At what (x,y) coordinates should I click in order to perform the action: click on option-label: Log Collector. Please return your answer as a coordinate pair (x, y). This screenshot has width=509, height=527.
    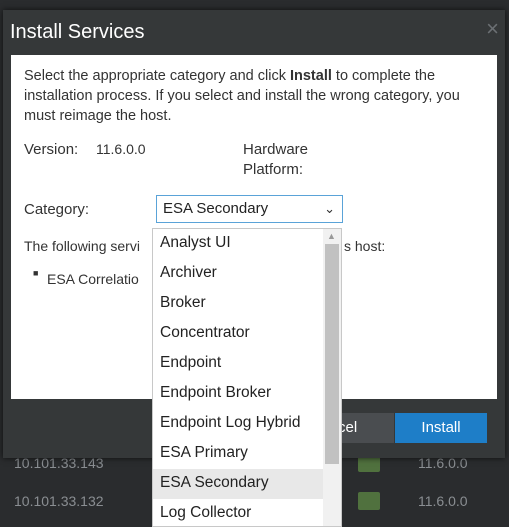
    Looking at the image, I should click on (206, 512).